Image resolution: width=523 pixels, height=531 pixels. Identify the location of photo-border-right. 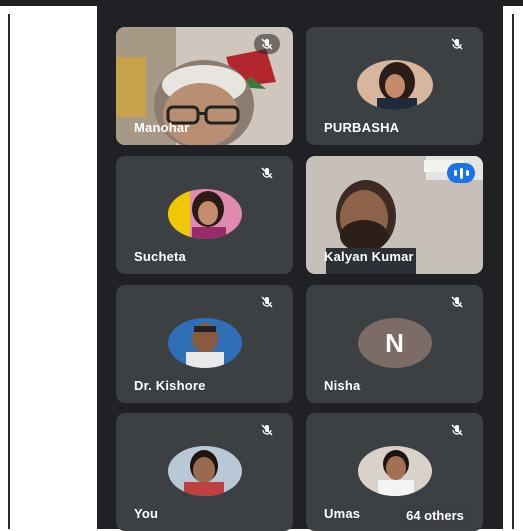
(513, 271).